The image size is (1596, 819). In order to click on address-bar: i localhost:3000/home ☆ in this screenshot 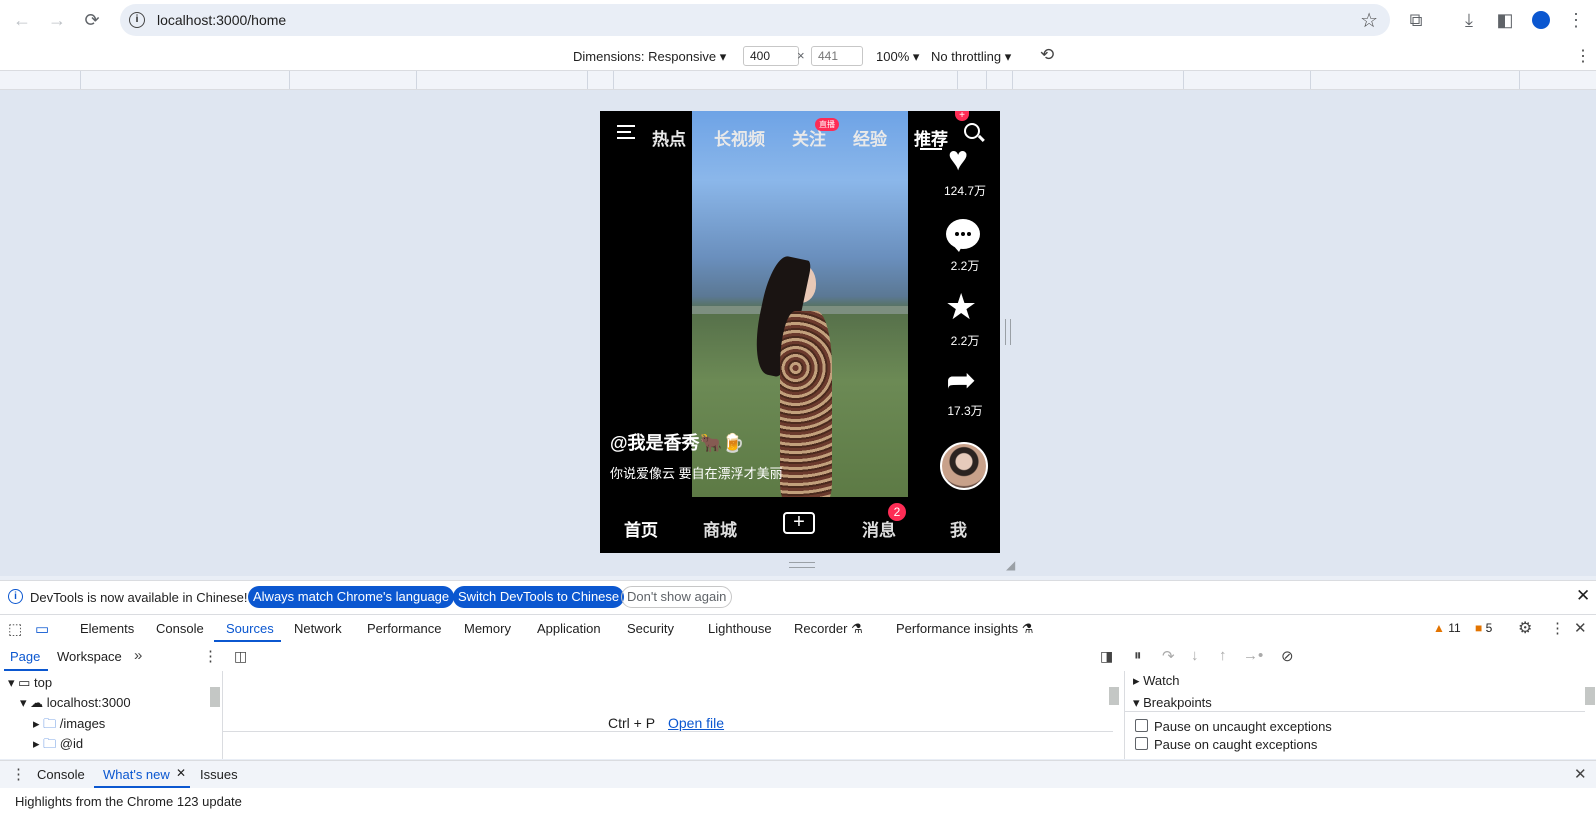, I will do `click(755, 20)`.